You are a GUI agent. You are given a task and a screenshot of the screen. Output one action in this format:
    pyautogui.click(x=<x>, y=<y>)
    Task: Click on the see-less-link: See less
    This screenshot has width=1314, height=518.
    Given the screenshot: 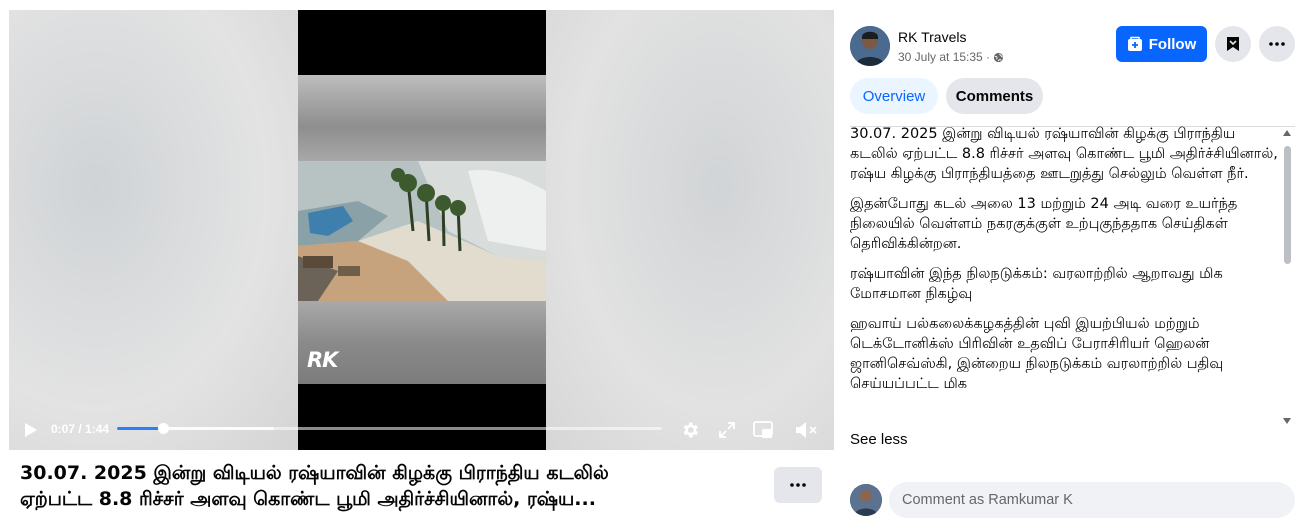 What is the action you would take?
    pyautogui.click(x=879, y=439)
    